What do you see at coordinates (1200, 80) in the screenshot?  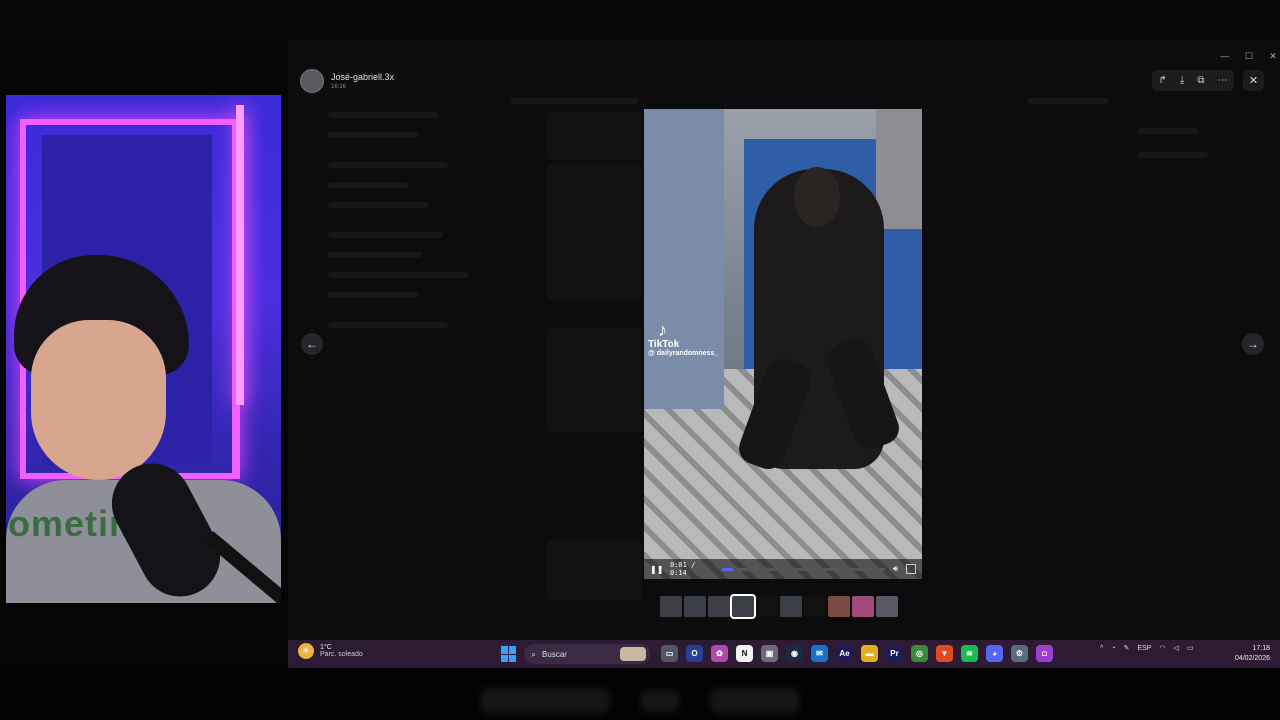 I see `open-external-icon: ⧉` at bounding box center [1200, 80].